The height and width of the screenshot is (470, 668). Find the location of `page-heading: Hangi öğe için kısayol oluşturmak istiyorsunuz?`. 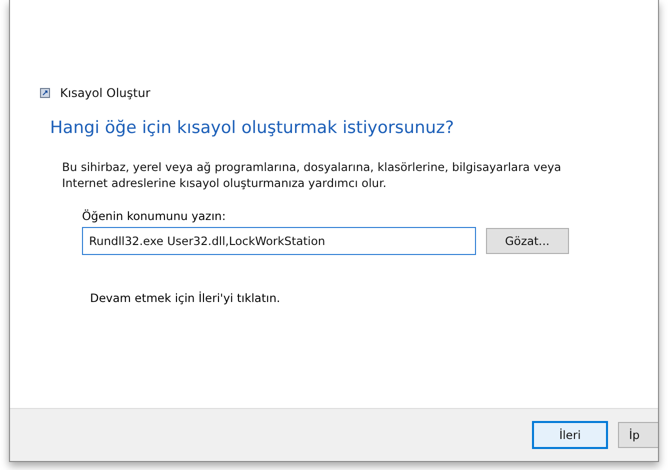

page-heading: Hangi öğe için kısayol oluşturmak istiyorsunuz? is located at coordinates (253, 128).